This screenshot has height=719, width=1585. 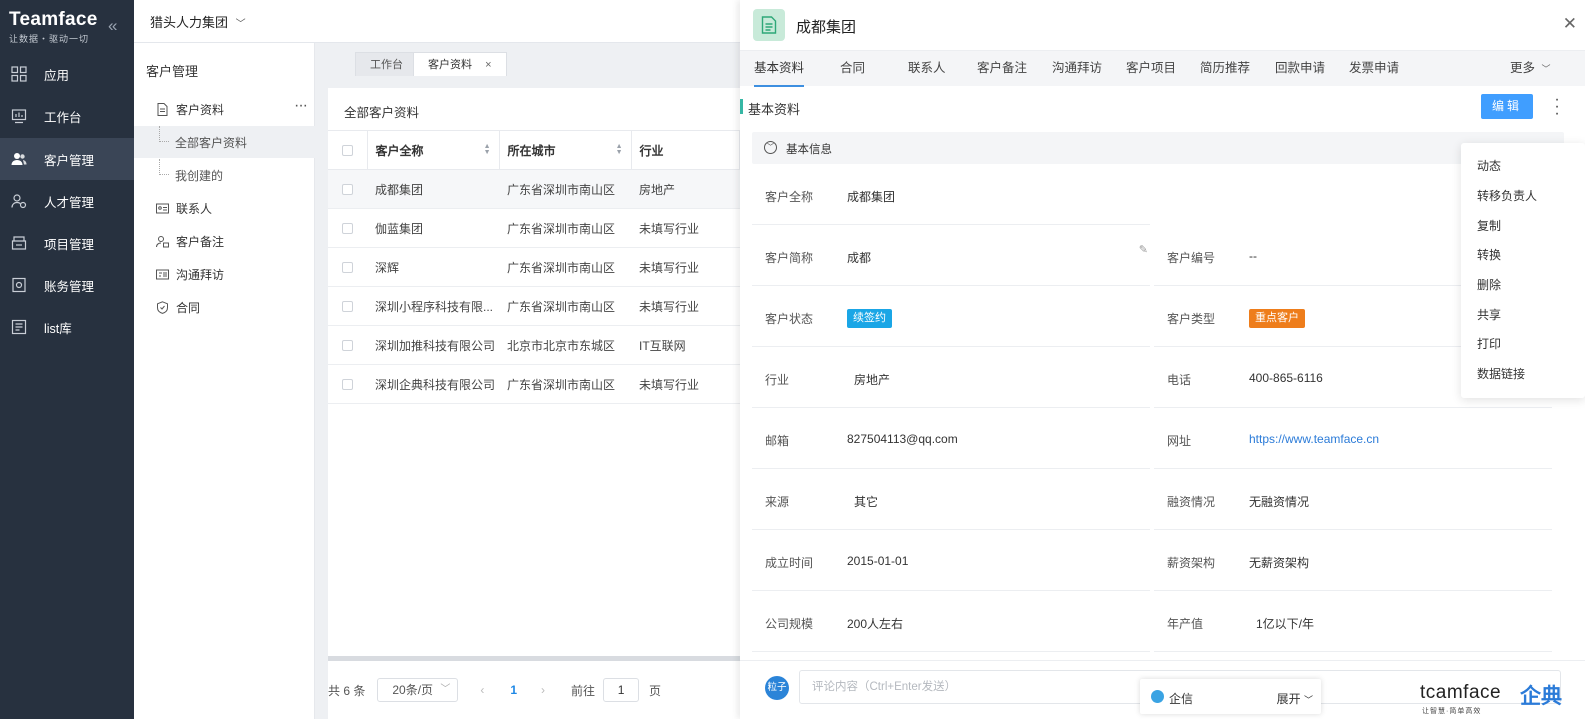 What do you see at coordinates (779, 69) in the screenshot?
I see `drawer-tab-basic: 基本资料` at bounding box center [779, 69].